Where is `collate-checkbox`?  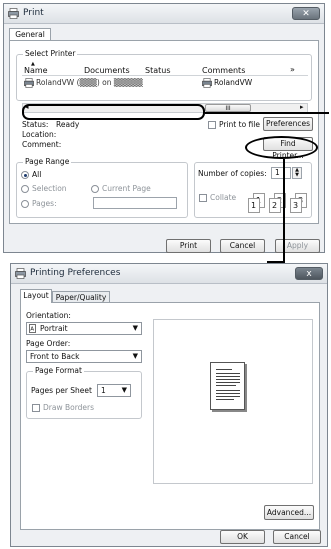
collate-checkbox is located at coordinates (203, 198).